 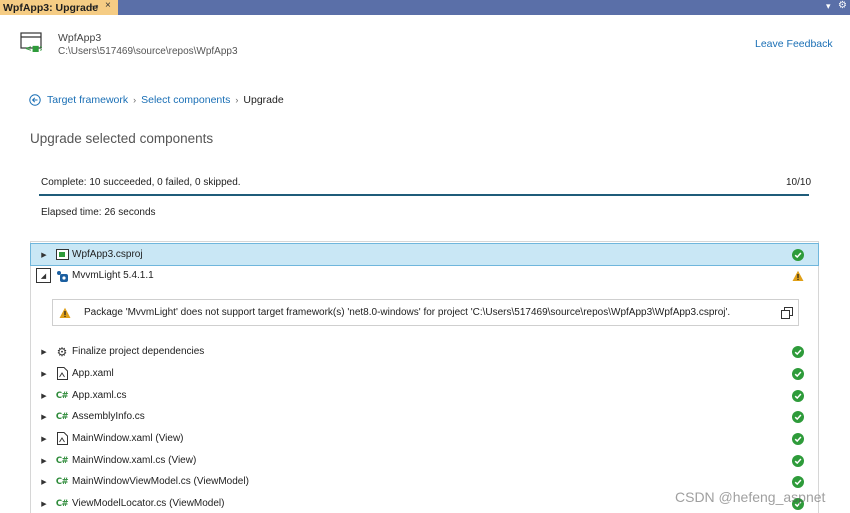 I want to click on elapsed-time: Elapsed time: 26 seconds, so click(x=98, y=212).